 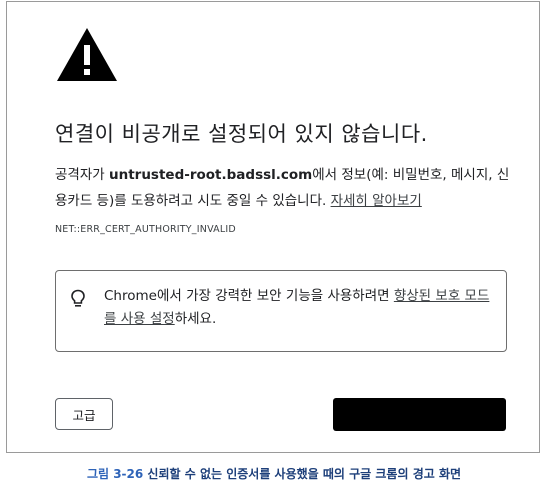 I want to click on lightbulb-icon, so click(x=78, y=298).